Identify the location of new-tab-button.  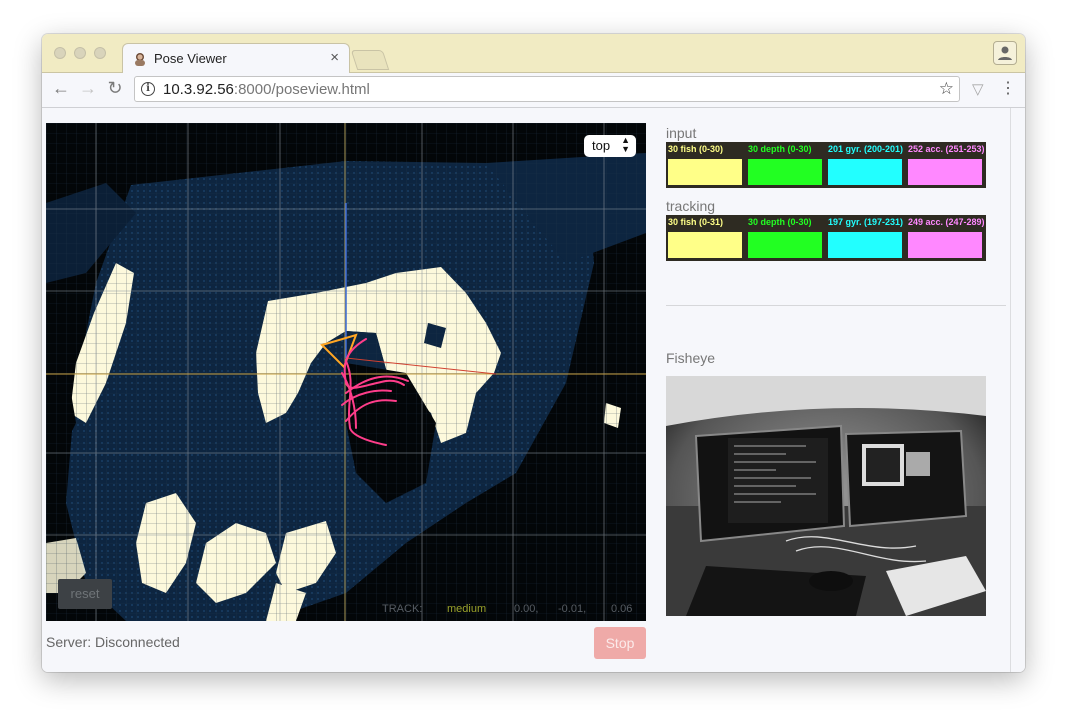
(370, 60).